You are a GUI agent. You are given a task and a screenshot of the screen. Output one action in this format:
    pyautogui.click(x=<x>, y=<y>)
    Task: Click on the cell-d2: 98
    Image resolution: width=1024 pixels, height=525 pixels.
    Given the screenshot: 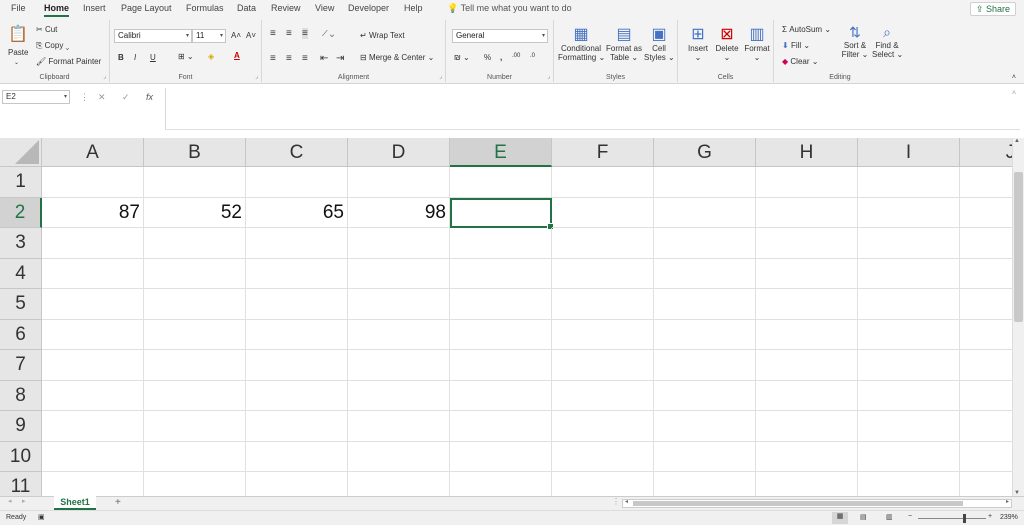 What is the action you would take?
    pyautogui.click(x=399, y=212)
    